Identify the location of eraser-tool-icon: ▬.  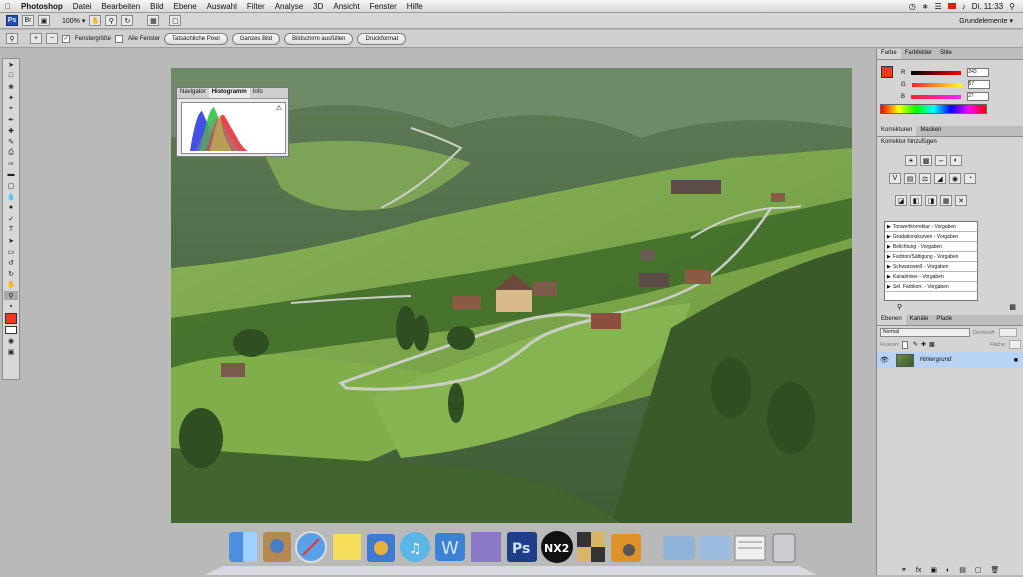
(11, 174).